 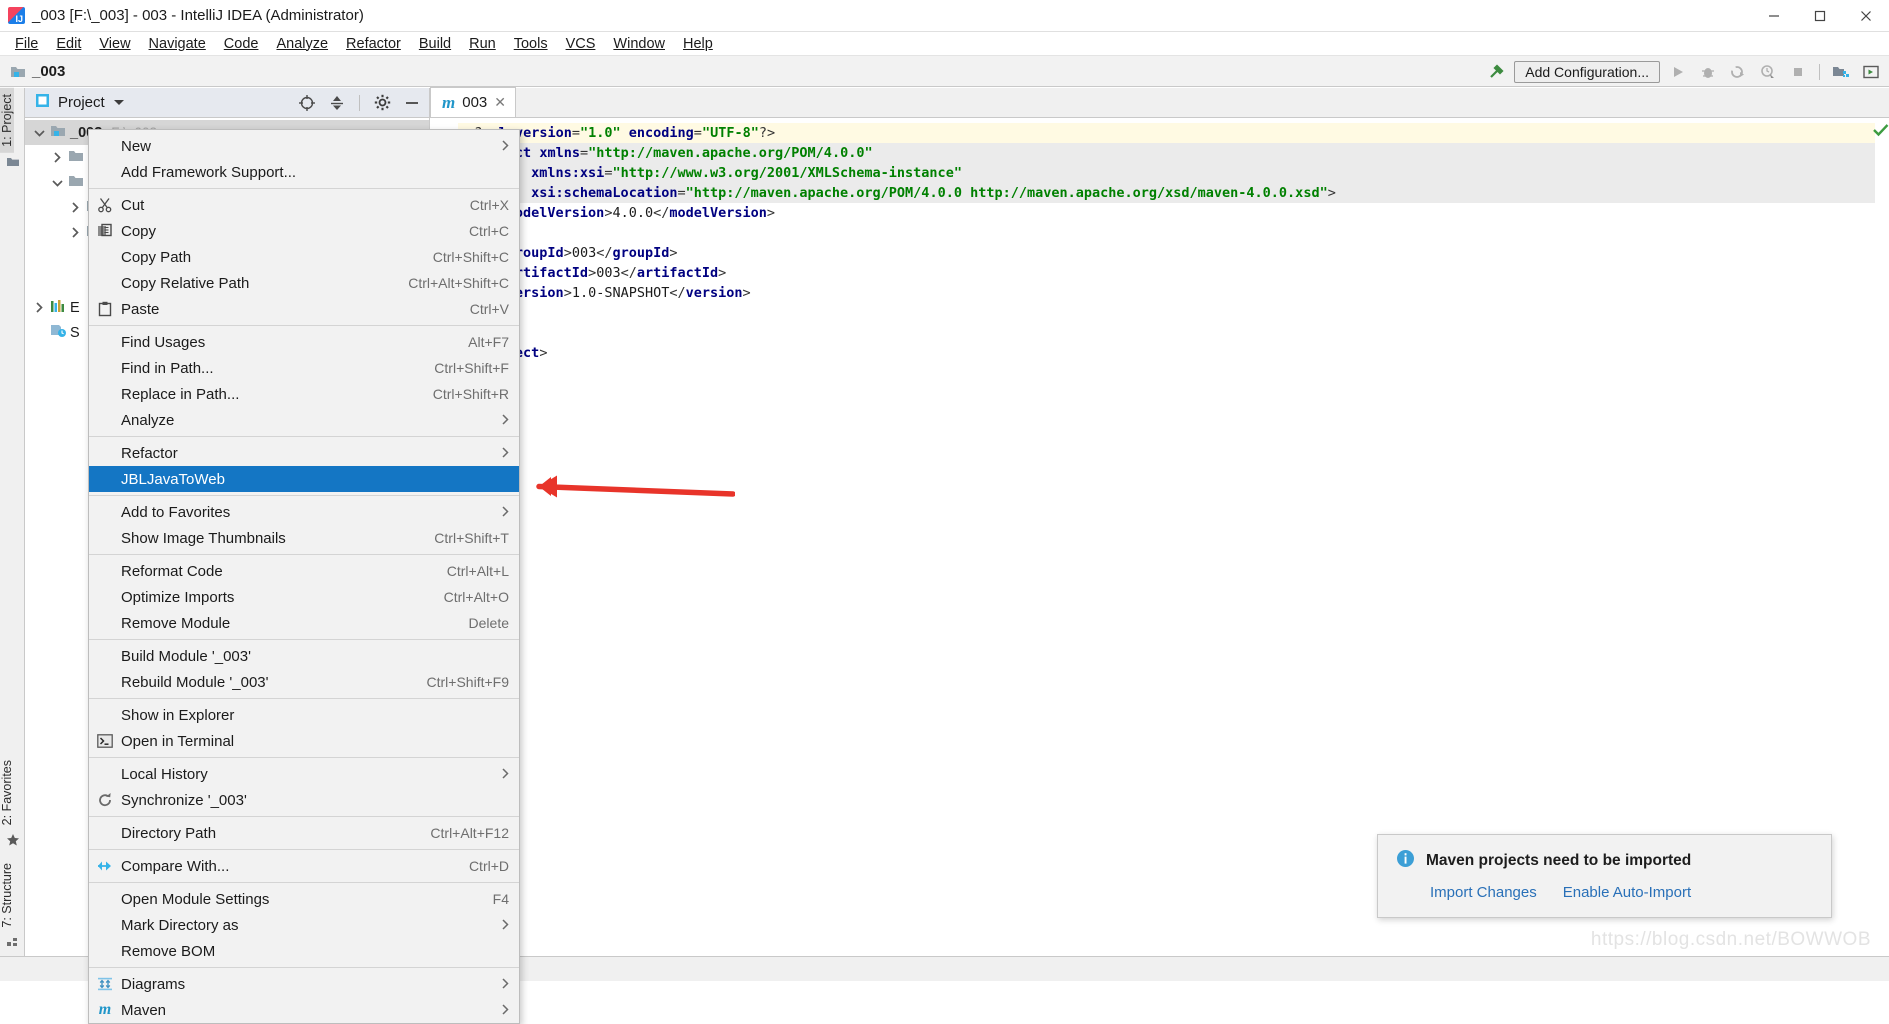 I want to click on menu-help: Help, so click(x=698, y=44).